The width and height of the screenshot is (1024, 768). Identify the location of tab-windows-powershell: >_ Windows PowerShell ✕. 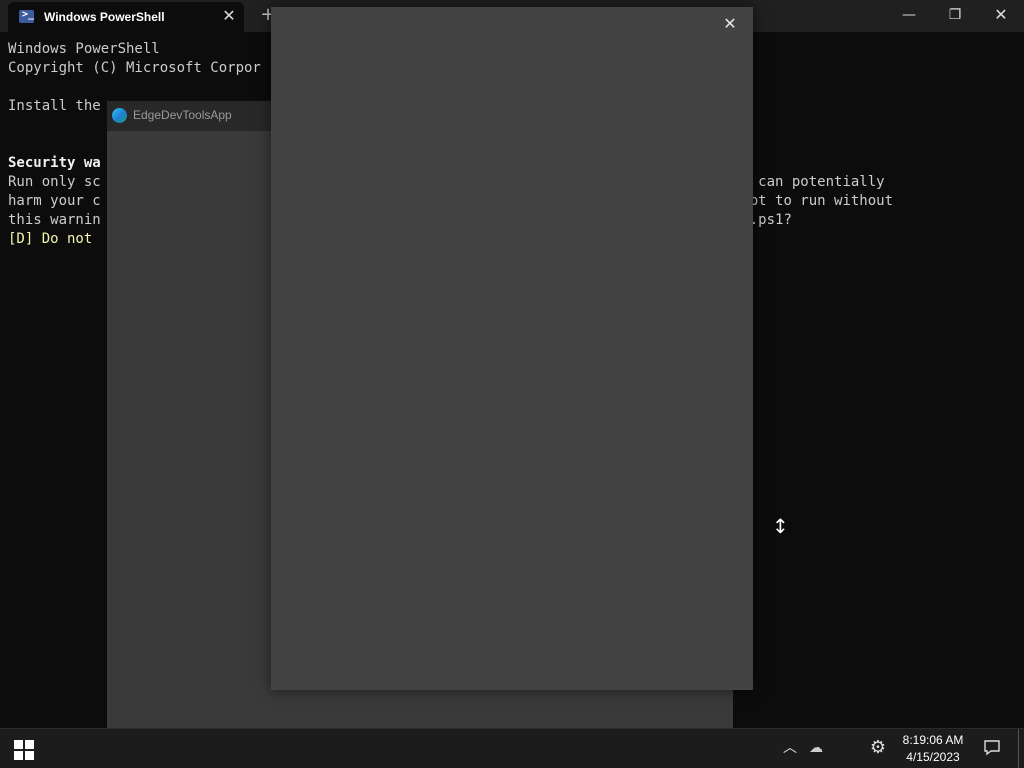
(126, 17).